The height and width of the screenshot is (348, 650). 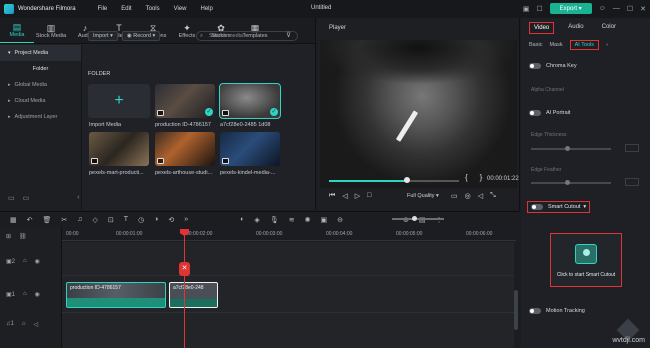 What do you see at coordinates (630, 9) in the screenshot?
I see `maximize-icon: ☐` at bounding box center [630, 9].